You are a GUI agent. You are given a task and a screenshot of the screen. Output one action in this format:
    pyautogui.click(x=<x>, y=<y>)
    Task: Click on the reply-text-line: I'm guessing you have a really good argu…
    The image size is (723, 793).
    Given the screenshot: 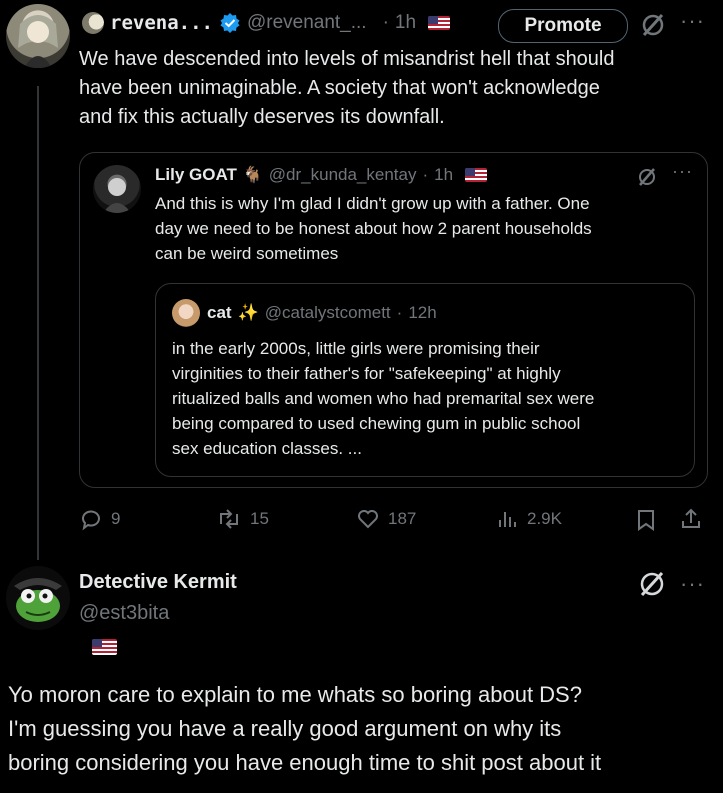 What is the action you would take?
    pyautogui.click(x=285, y=728)
    